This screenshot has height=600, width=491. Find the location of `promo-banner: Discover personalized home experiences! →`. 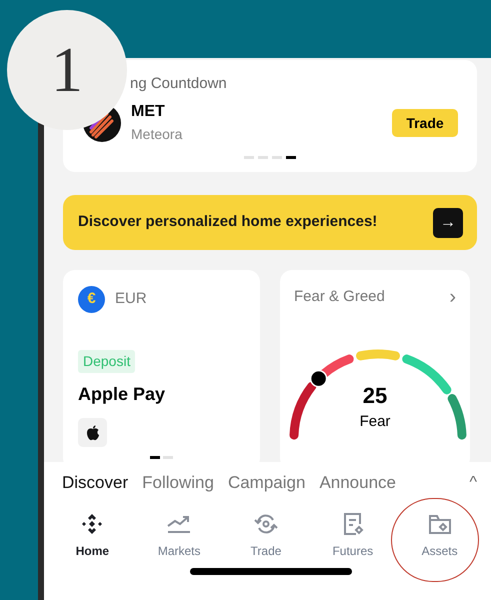

promo-banner: Discover personalized home experiences! → is located at coordinates (270, 222).